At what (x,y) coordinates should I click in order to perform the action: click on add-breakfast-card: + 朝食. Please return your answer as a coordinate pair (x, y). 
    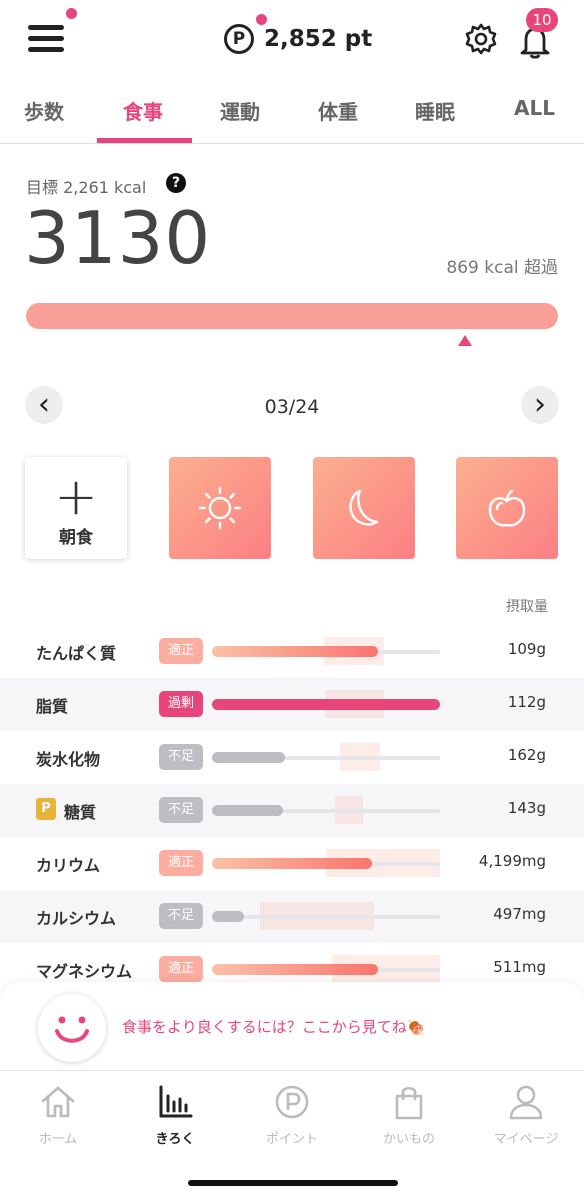
    Looking at the image, I should click on (76, 508).